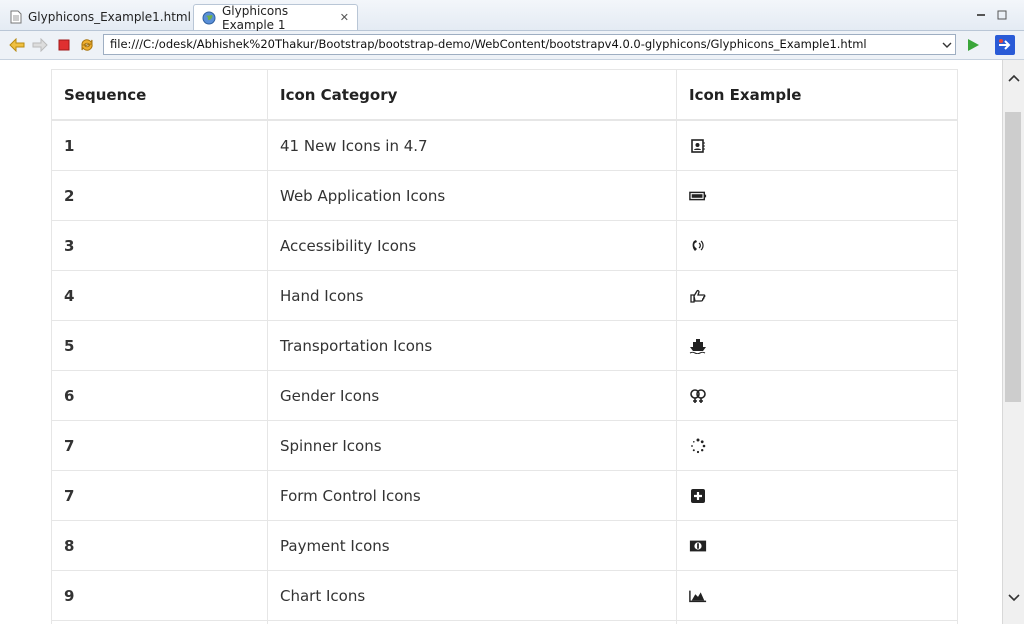 The width and height of the screenshot is (1024, 624). What do you see at coordinates (64, 45) in the screenshot?
I see `stop-icon` at bounding box center [64, 45].